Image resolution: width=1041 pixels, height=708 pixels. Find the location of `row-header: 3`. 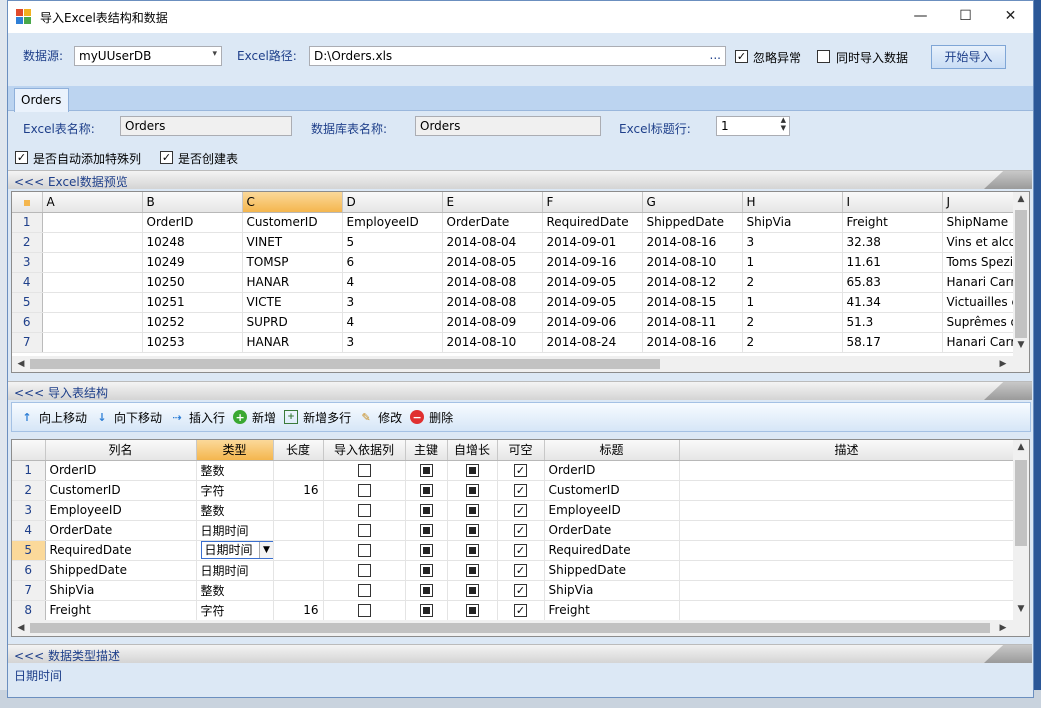

row-header: 3 is located at coordinates (27, 262).